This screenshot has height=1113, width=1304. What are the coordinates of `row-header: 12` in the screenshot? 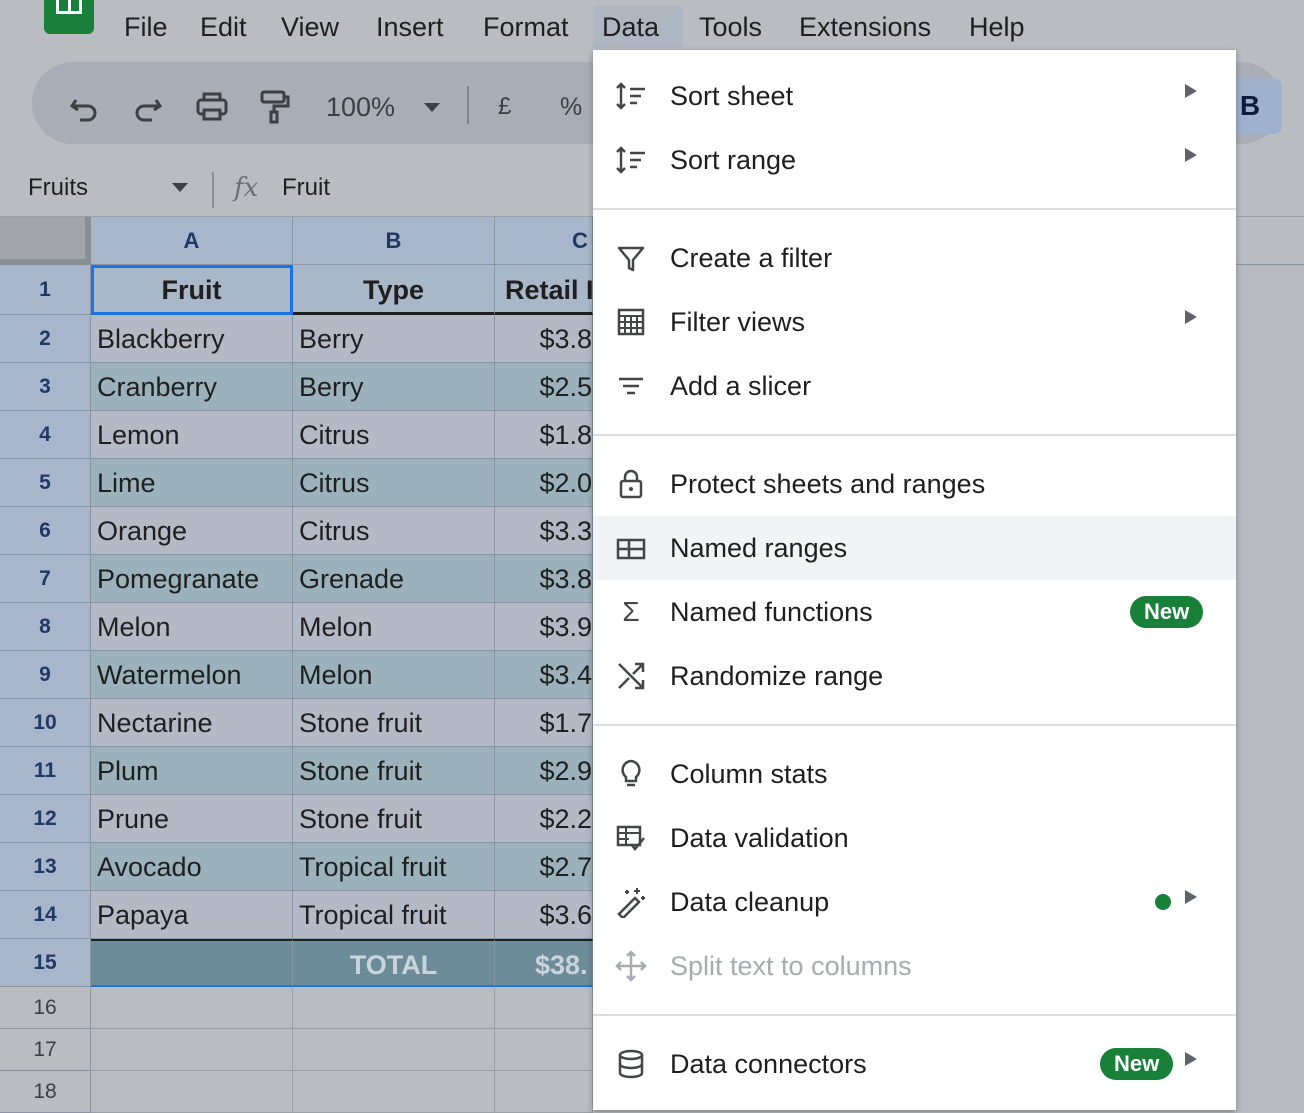 It's located at (45, 819).